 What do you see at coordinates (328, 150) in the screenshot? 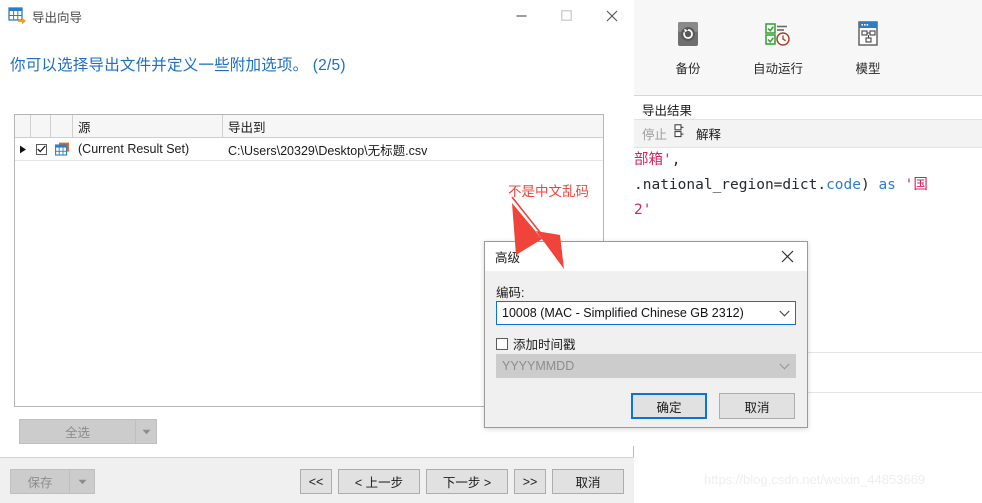
I see `row-export-to-cell: C:\Users\20329\Desktop\无标题.csv` at bounding box center [328, 150].